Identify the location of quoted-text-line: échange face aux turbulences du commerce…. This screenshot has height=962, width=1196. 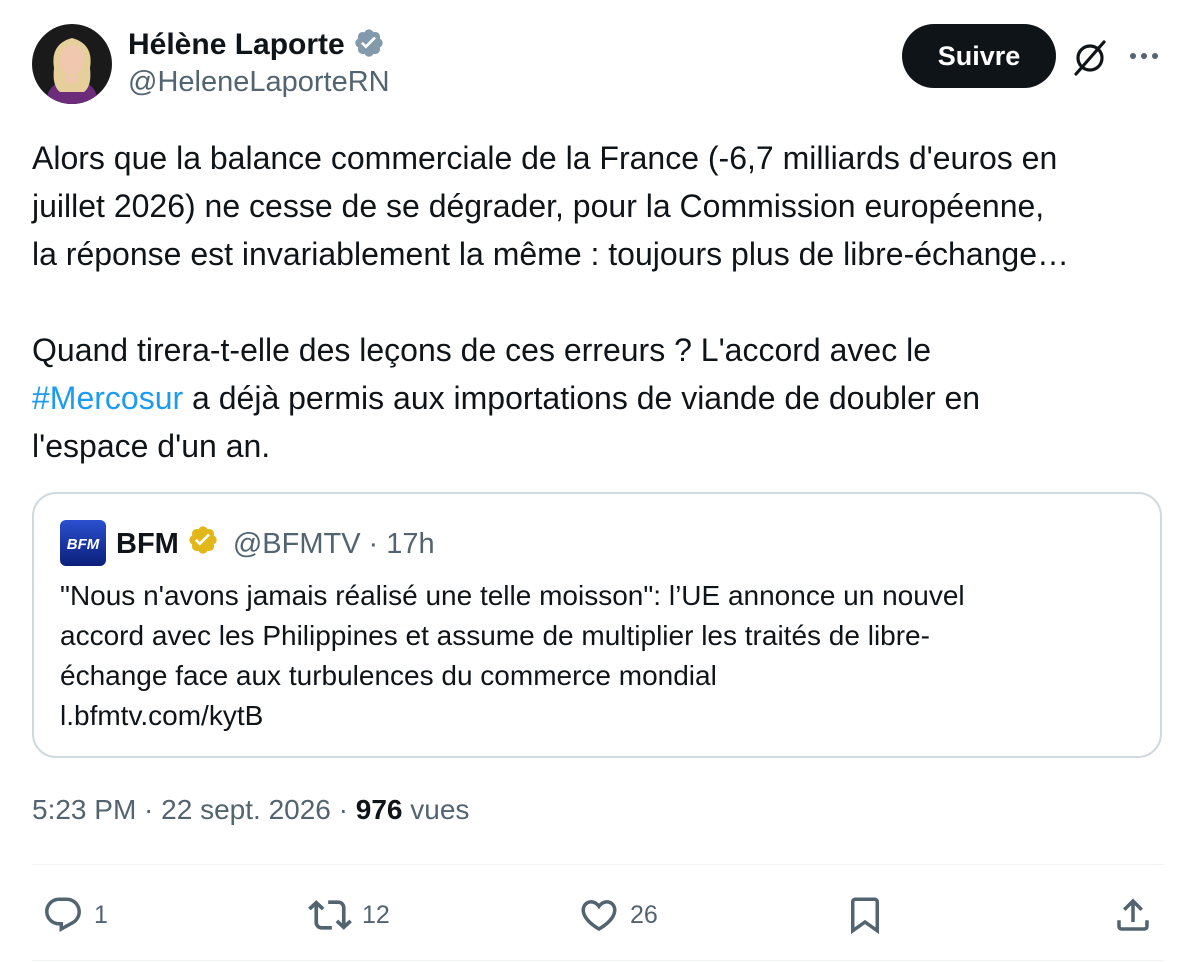
(388, 675).